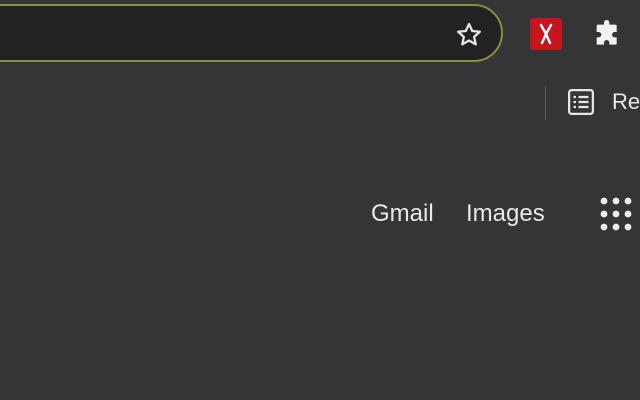  I want to click on images-link: Images, so click(505, 214).